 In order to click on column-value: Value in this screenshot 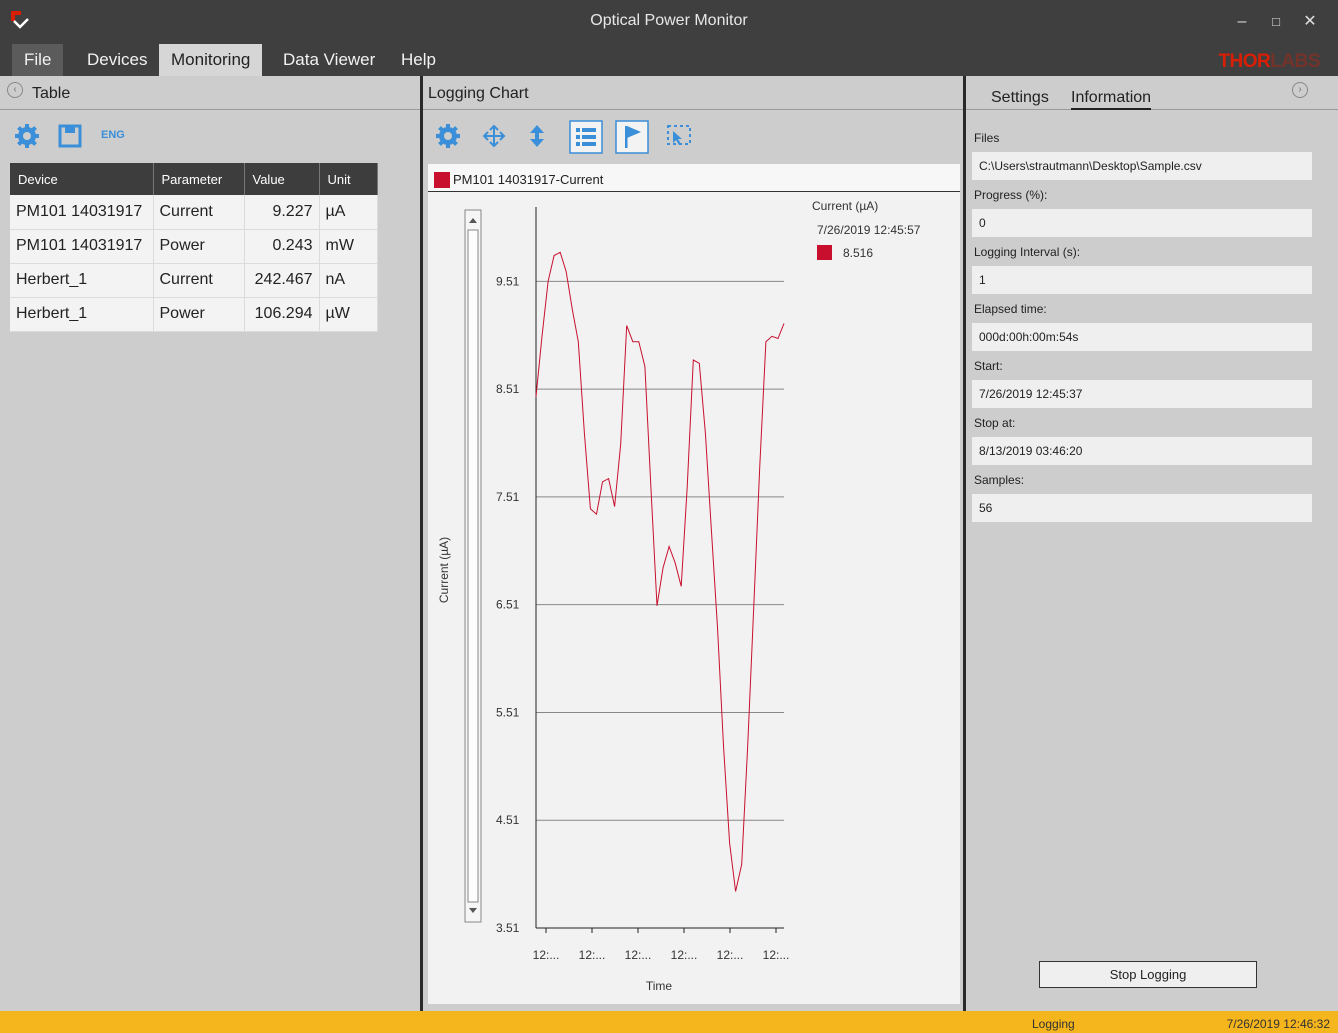, I will do `click(282, 179)`.